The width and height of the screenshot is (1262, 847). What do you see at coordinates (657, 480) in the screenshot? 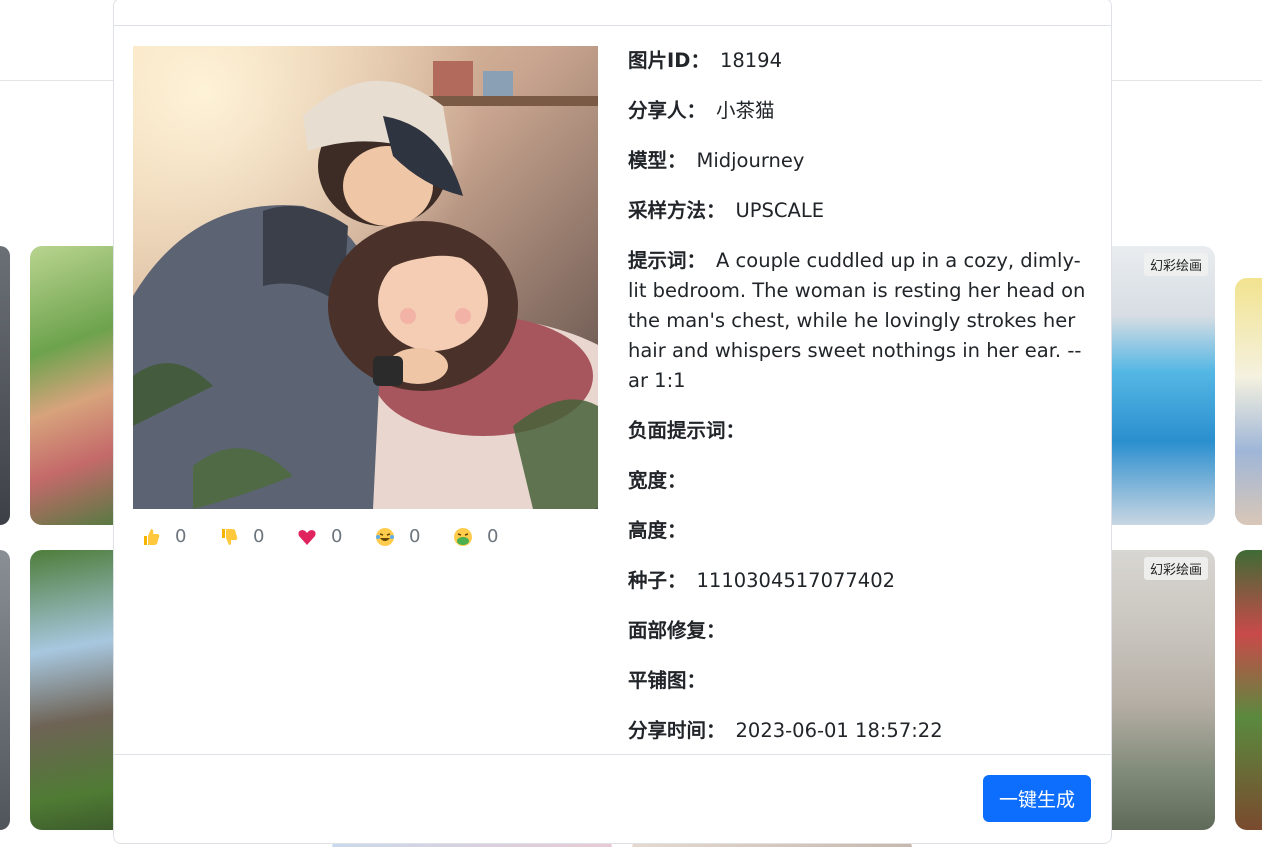
I see `detail-label: 宽度：` at bounding box center [657, 480].